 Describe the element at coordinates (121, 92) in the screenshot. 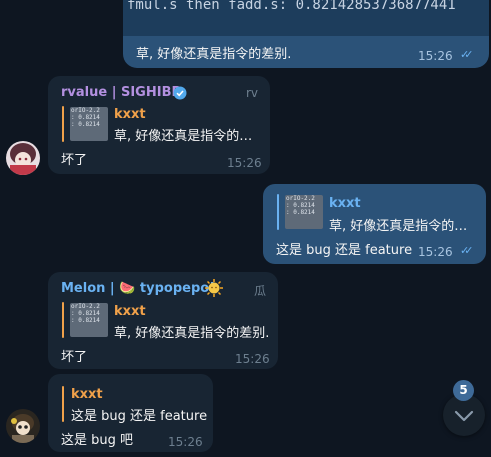

I see `sender-name: rvalue | SIGHIBR` at that location.